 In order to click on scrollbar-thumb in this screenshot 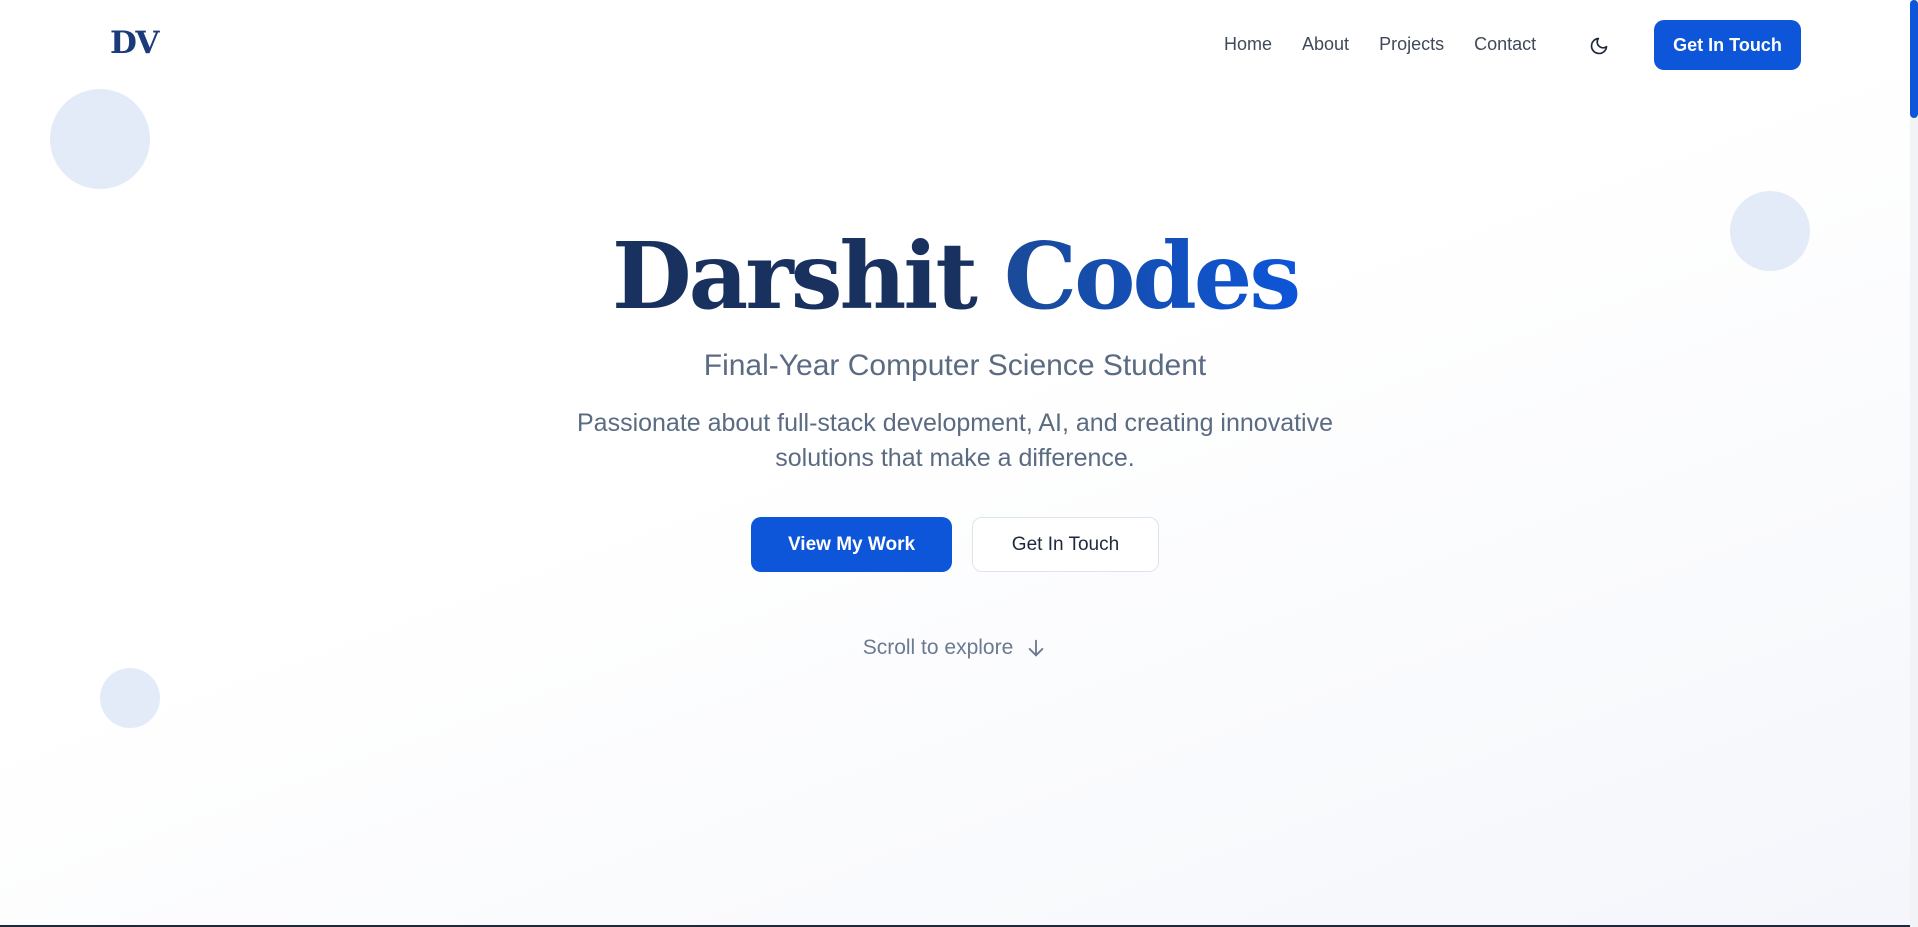, I will do `click(1914, 59)`.